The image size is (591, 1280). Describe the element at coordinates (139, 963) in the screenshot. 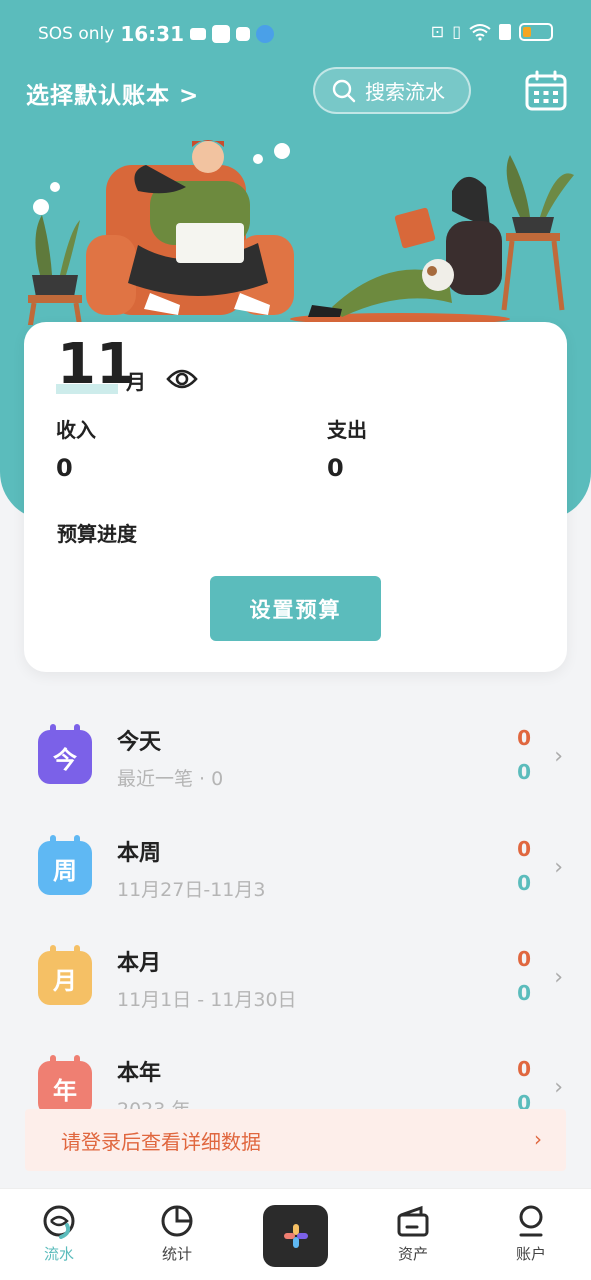

I see `period-title: 本月` at that location.